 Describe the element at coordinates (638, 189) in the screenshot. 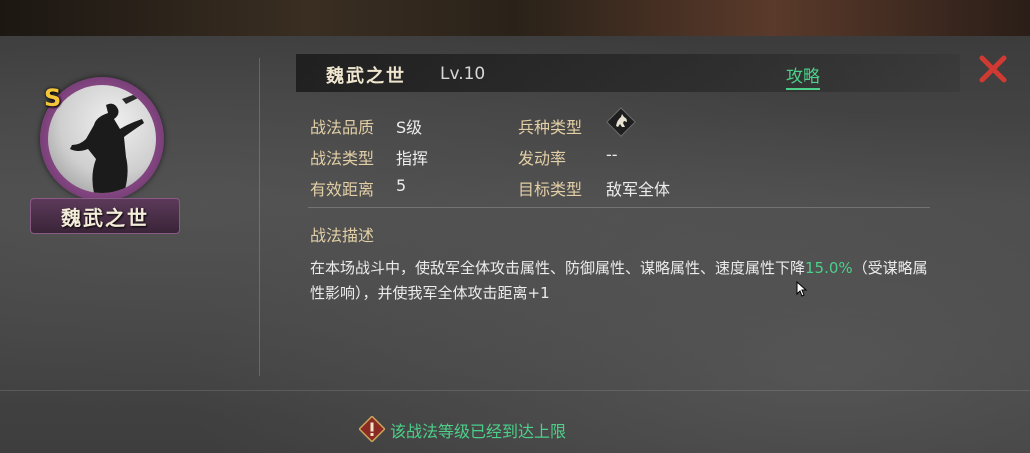

I see `attr-value-target: 敌军全体` at that location.